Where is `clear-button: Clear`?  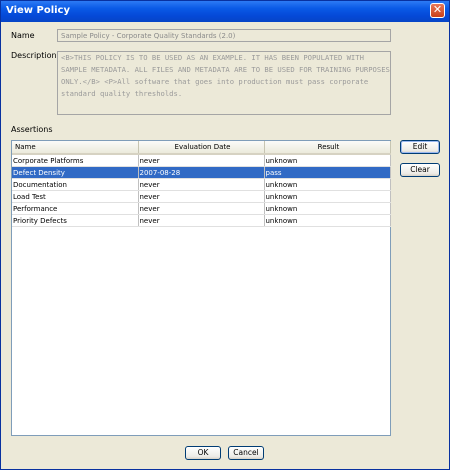 clear-button: Clear is located at coordinates (420, 170).